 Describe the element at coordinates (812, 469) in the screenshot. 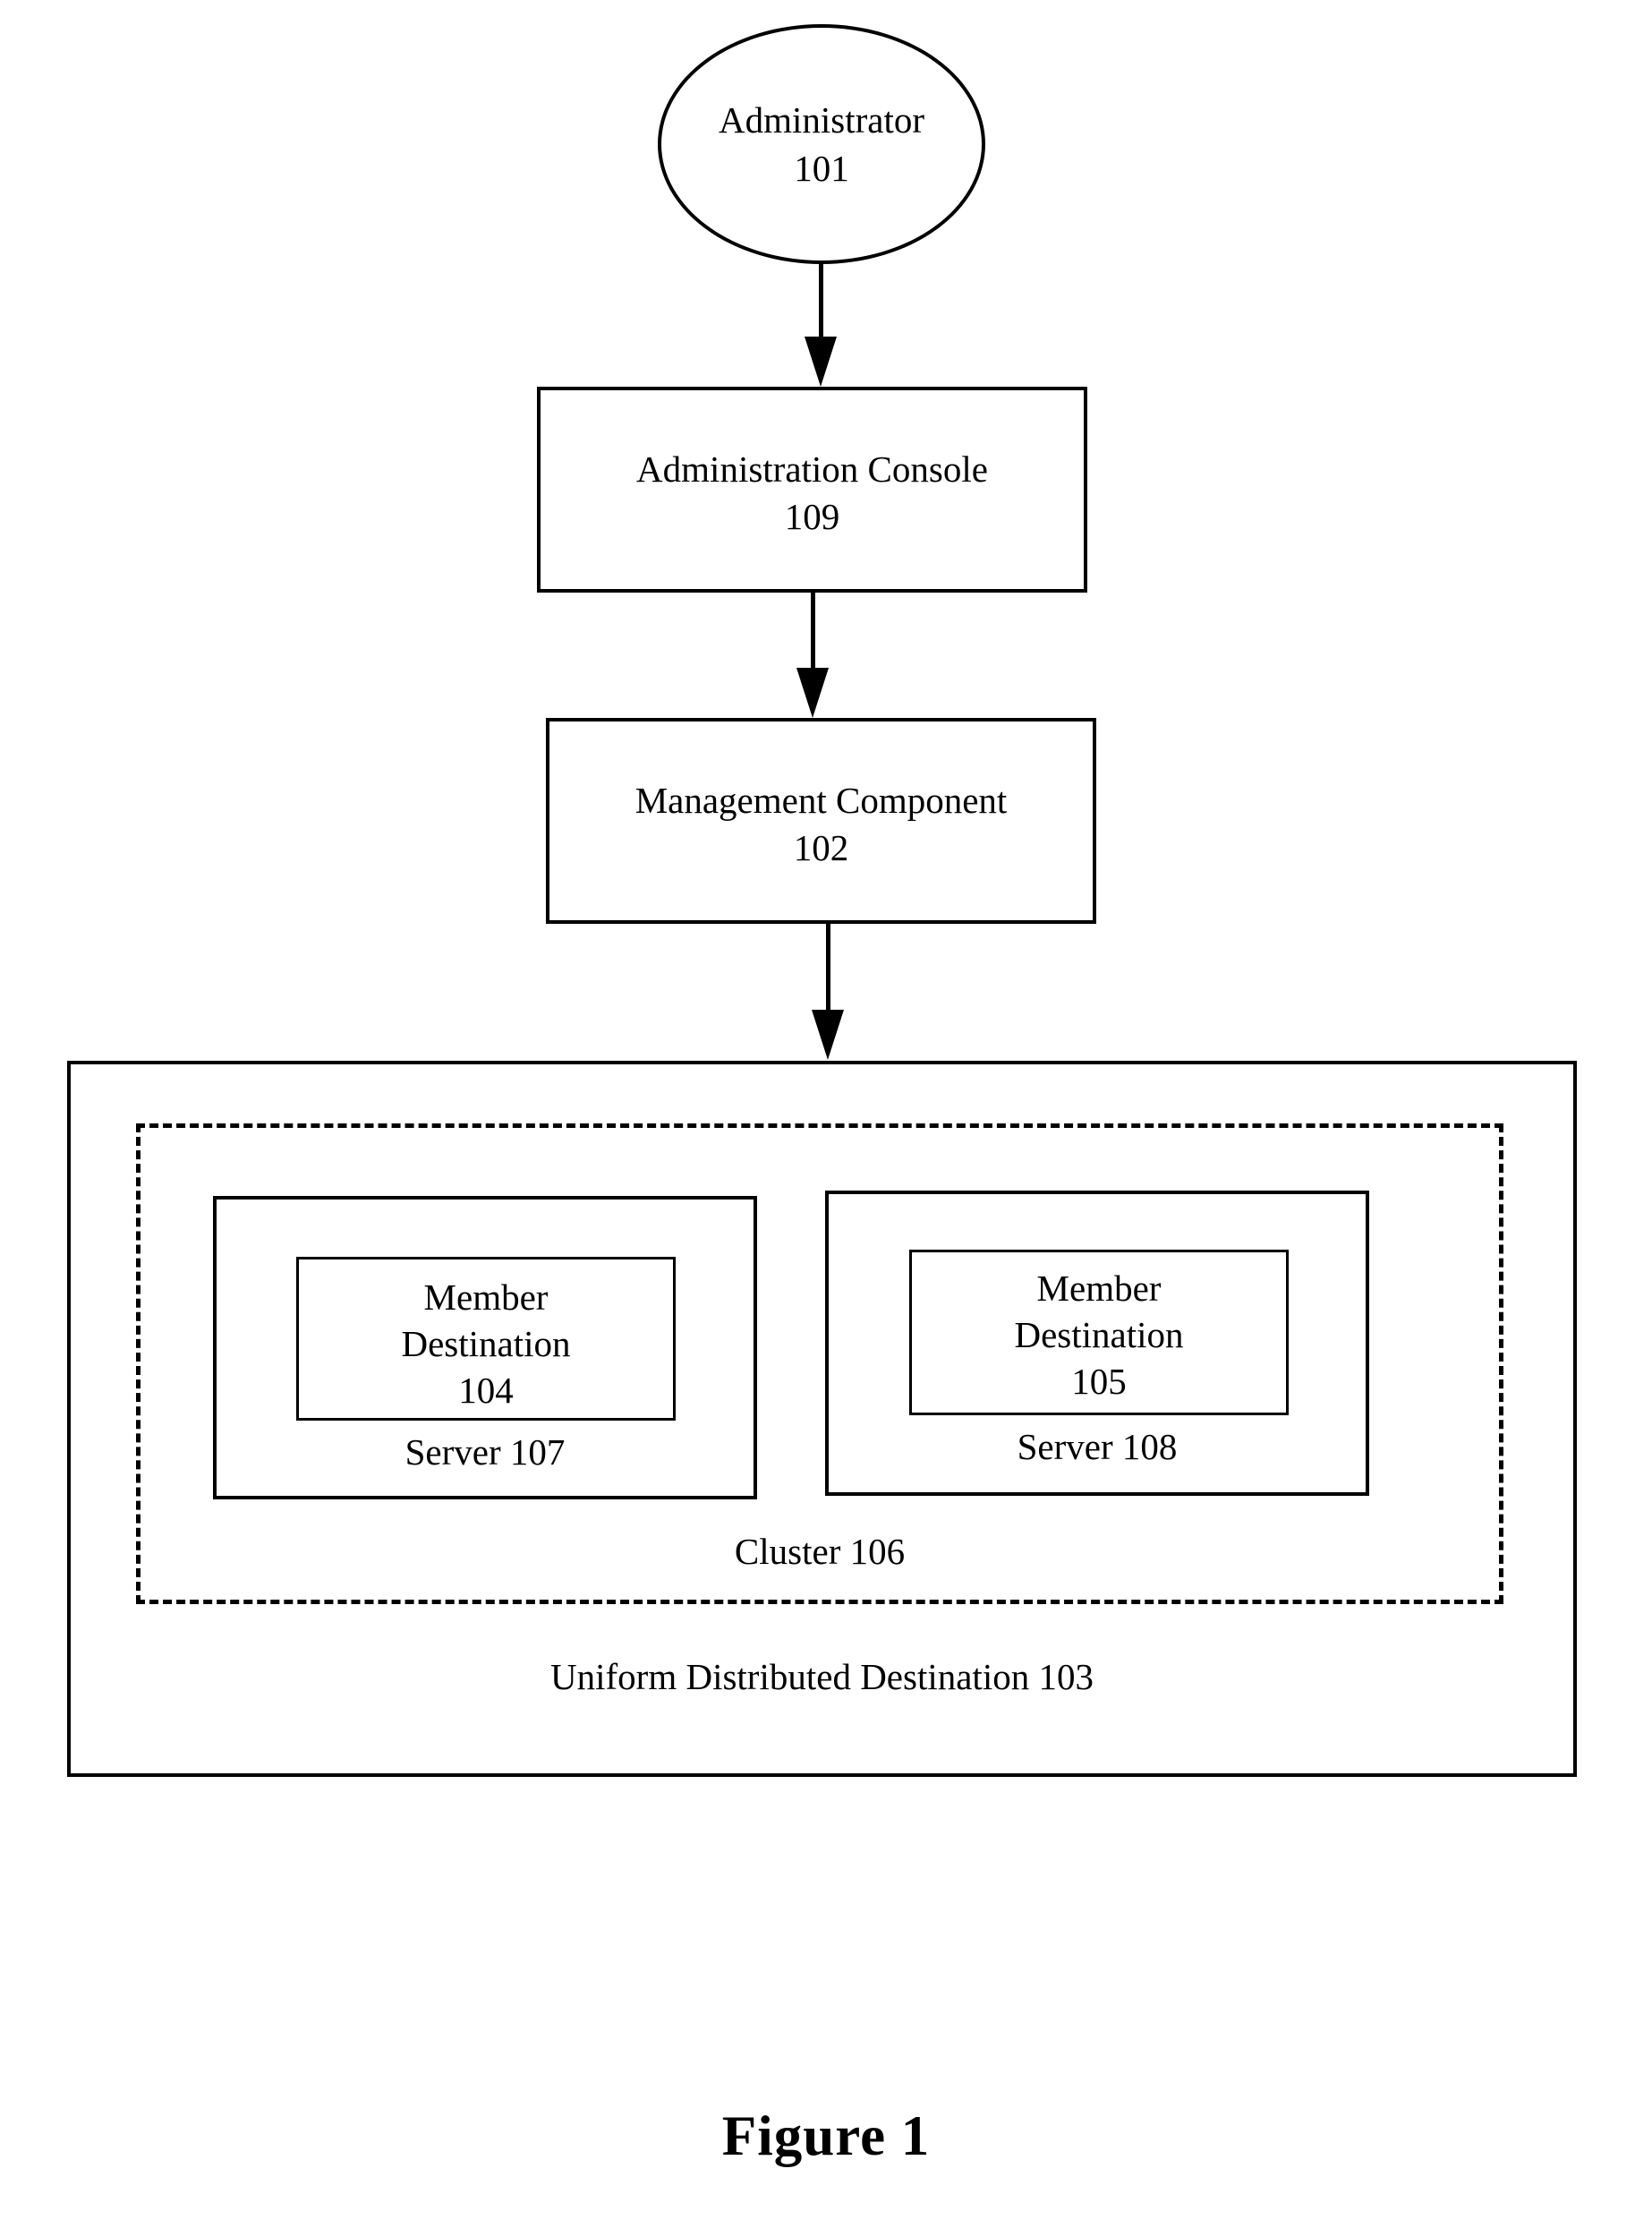

I see `administration-console-label: Administration Console` at that location.